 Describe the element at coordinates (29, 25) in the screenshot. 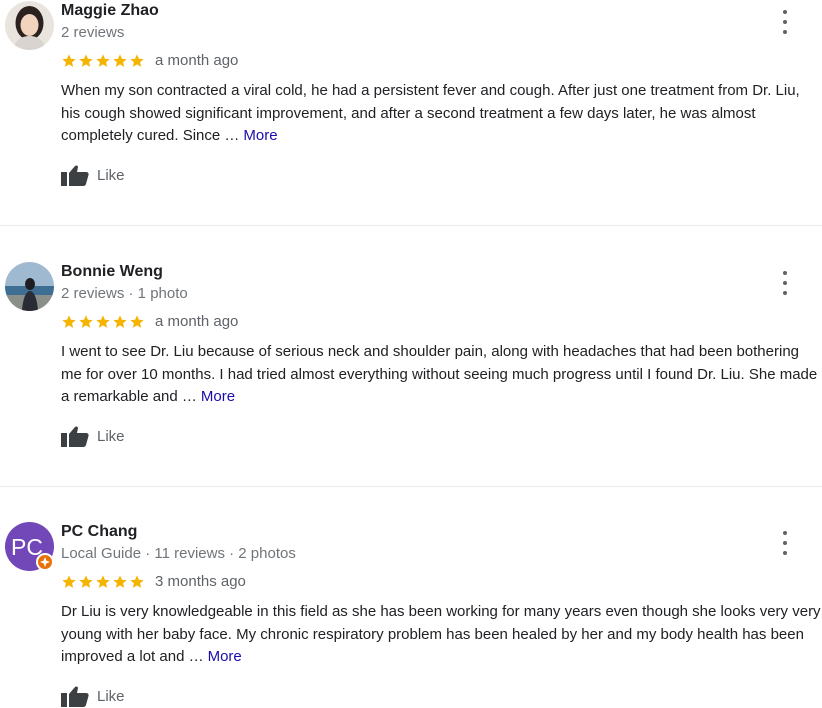

I see `avatar-maggie-zhao` at that location.